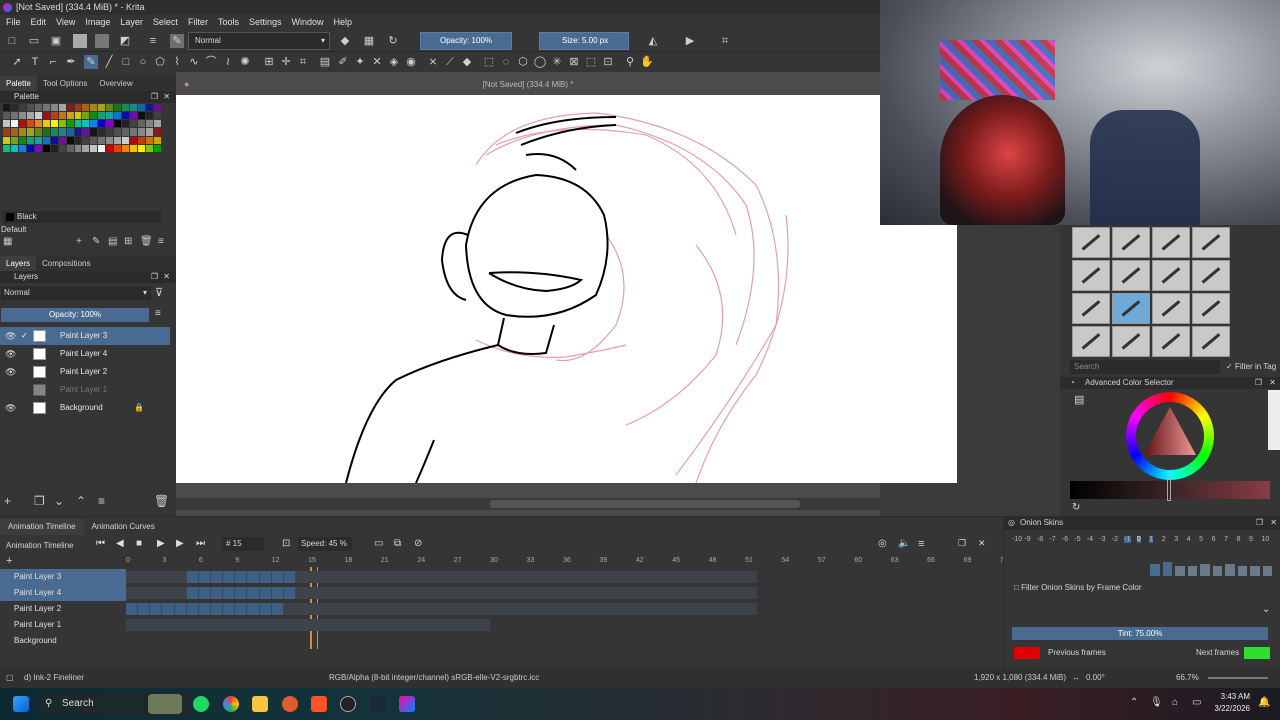  I want to click on file-explorer-icon, so click(260, 704).